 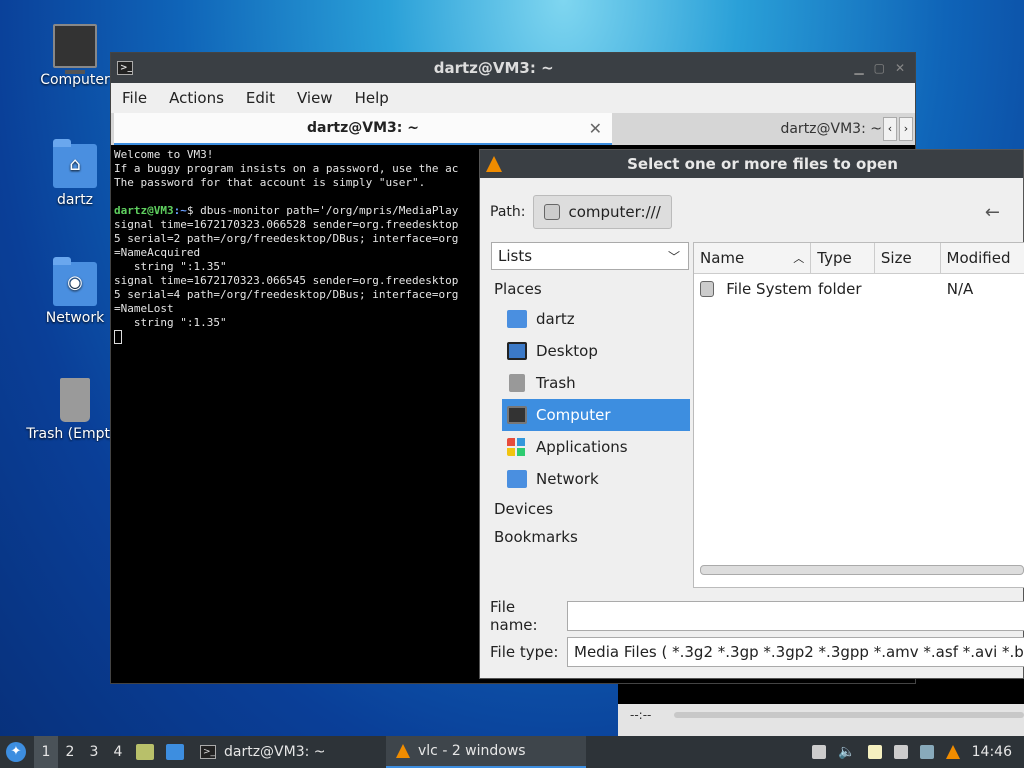 I want to click on text-cursor, so click(x=118, y=337).